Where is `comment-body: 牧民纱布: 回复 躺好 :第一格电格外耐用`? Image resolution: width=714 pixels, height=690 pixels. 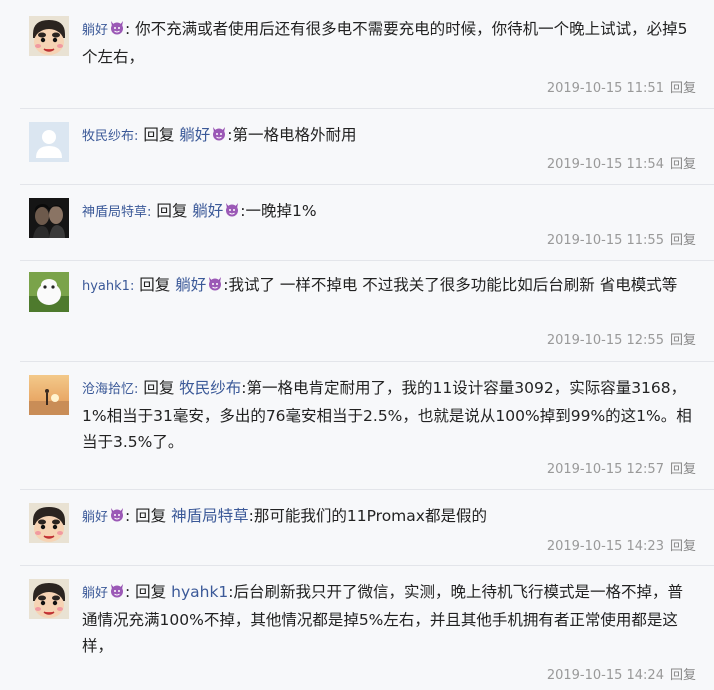
comment-body: 牧民纱布: 回复 躺好 :第一格电格外耐用 is located at coordinates (388, 136).